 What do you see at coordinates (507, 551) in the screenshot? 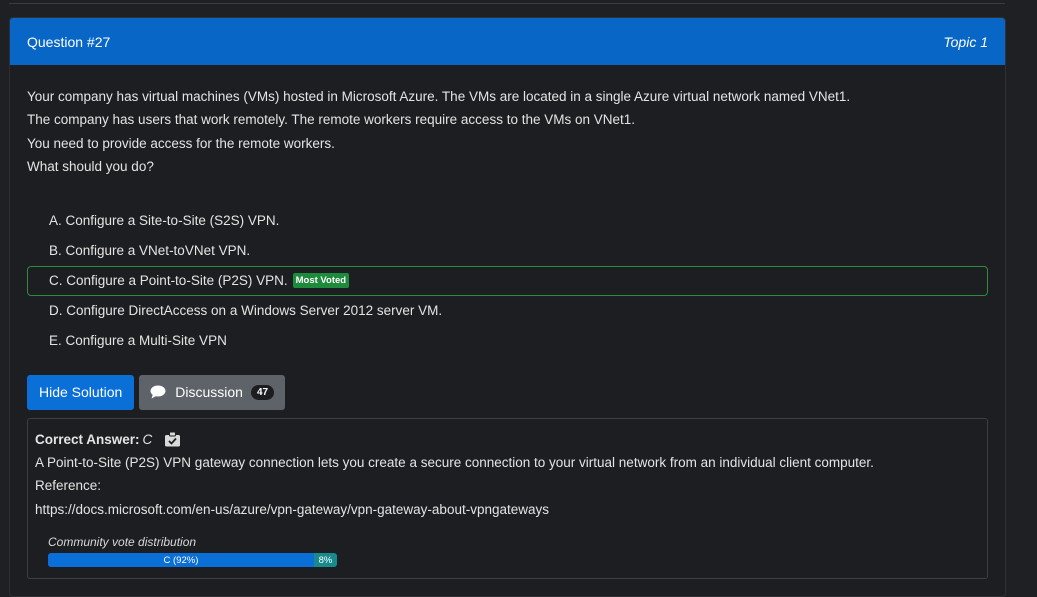
I see `vote-distribution: Community vote distribution C (92%) 8%` at bounding box center [507, 551].